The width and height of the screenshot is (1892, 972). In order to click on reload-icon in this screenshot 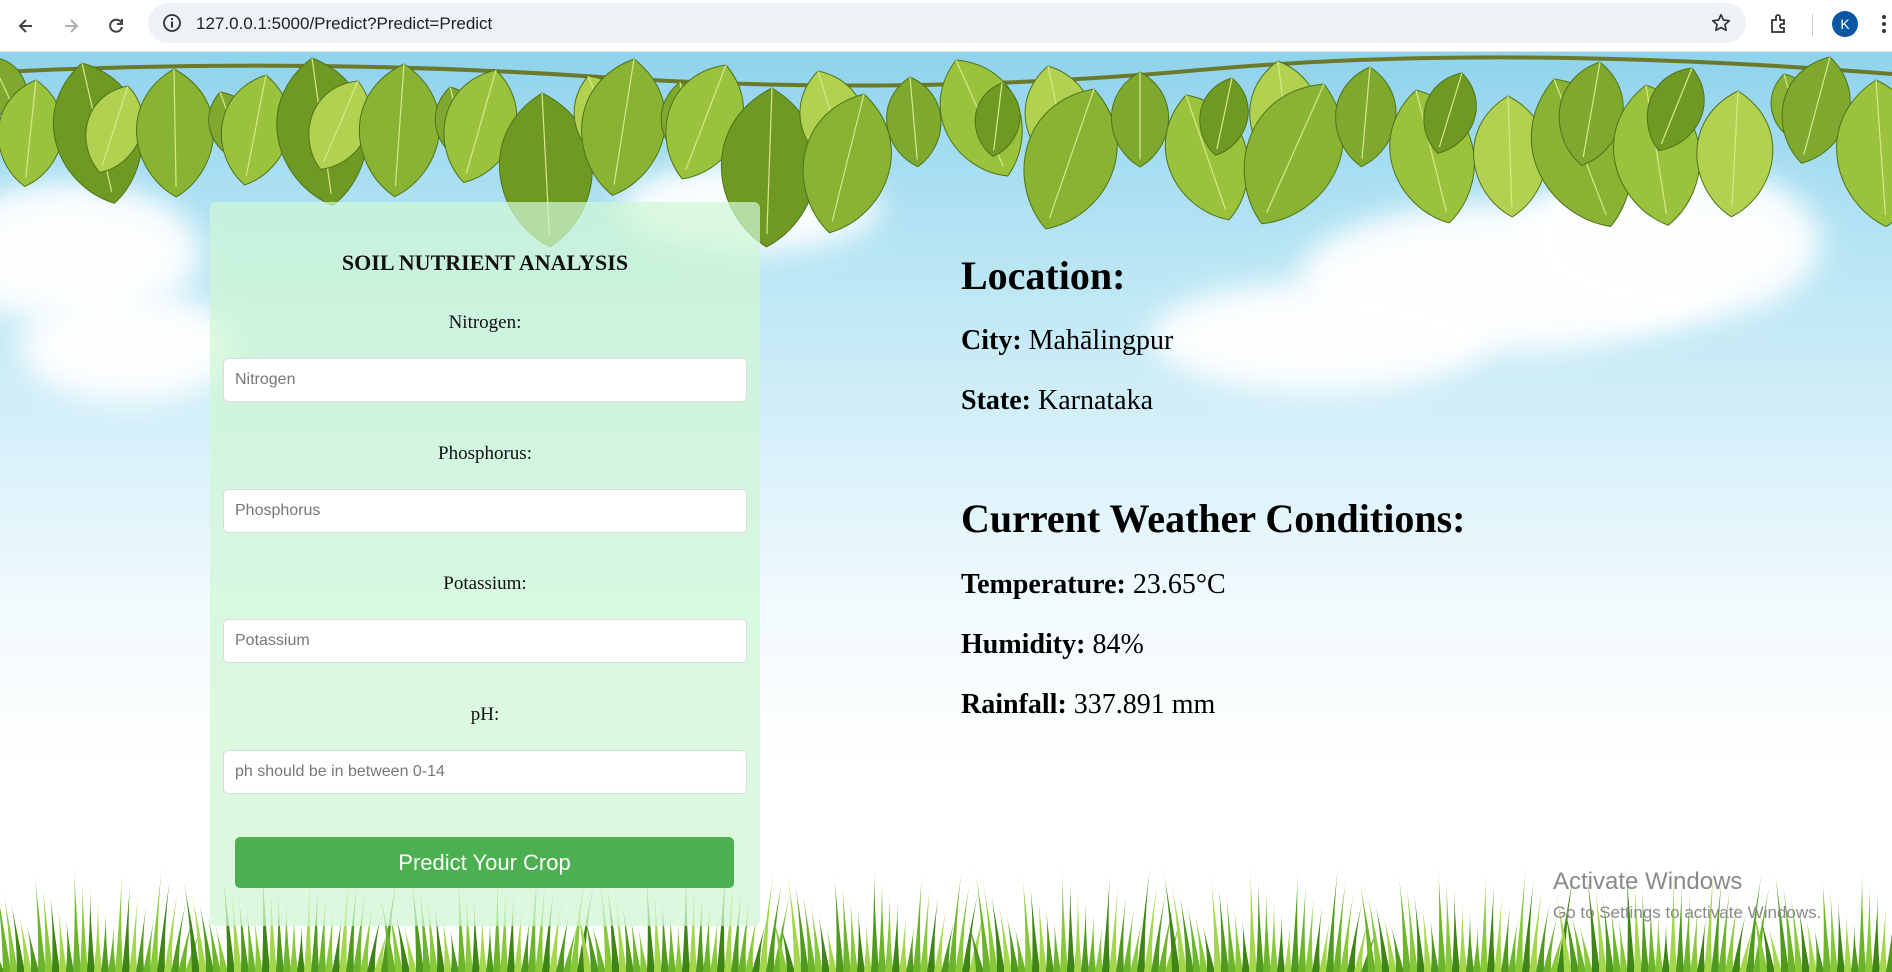, I will do `click(116, 25)`.